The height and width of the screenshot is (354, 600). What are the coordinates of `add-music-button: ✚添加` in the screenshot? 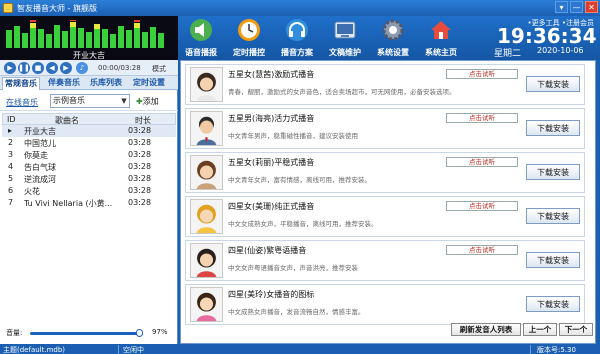 It's located at (147, 101).